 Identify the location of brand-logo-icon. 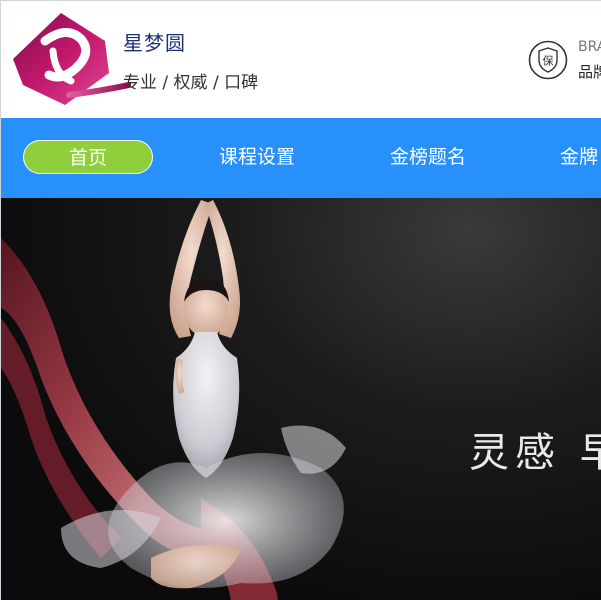
(70, 59).